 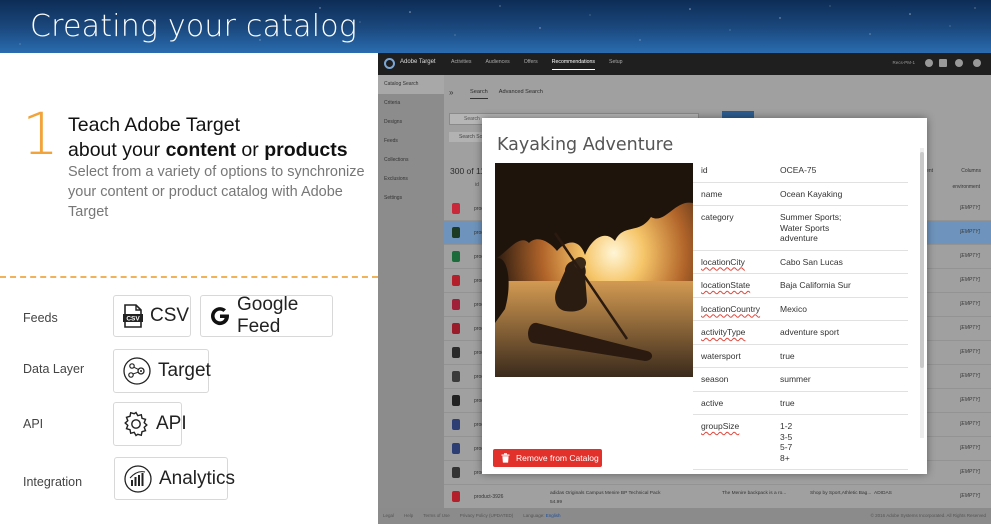 I want to click on google-feed-label: Google Feed, so click(x=268, y=315).